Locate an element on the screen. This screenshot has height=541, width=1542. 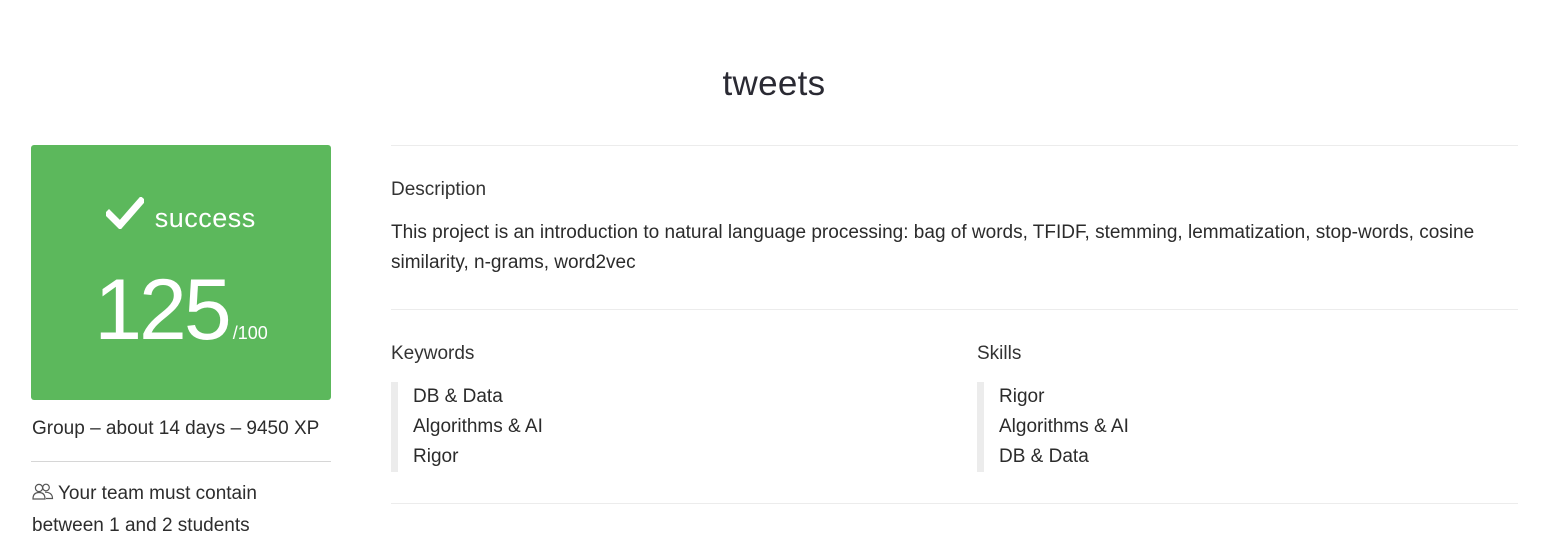
score-card: success 125/100 is located at coordinates (181, 272).